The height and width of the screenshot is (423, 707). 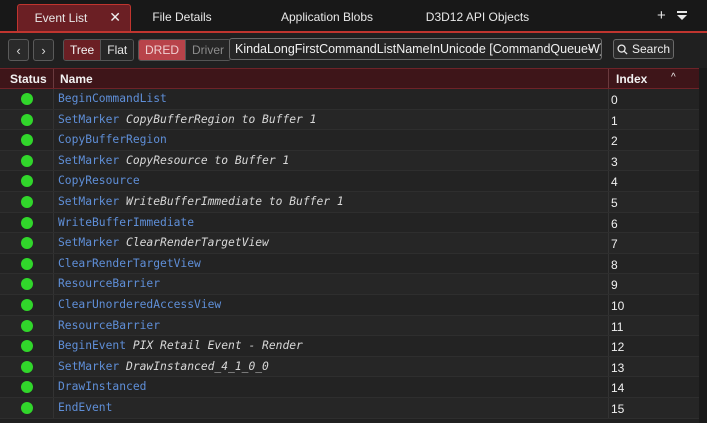 I want to click on search-button: Search, so click(x=643, y=49).